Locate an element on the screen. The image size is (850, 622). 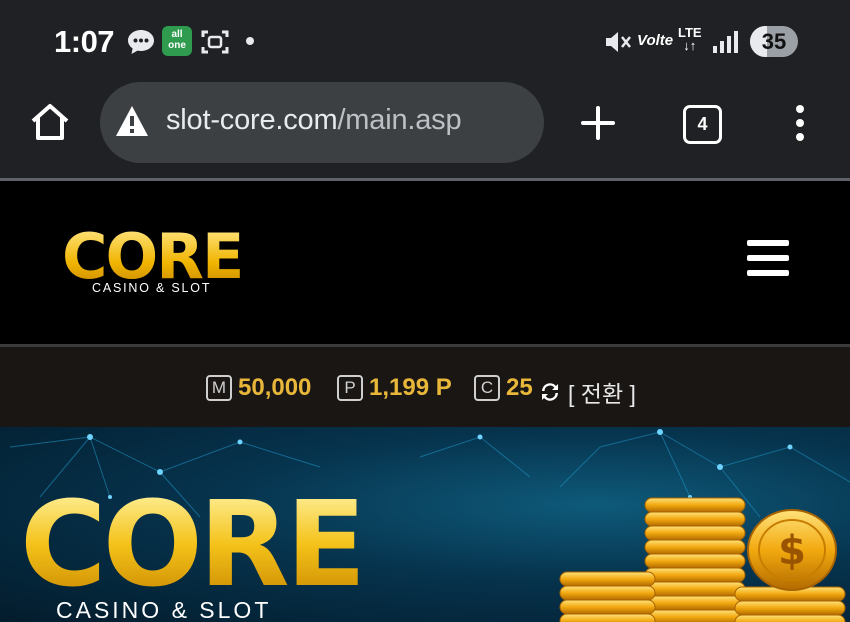
coin-value: 25 is located at coordinates (519, 387).